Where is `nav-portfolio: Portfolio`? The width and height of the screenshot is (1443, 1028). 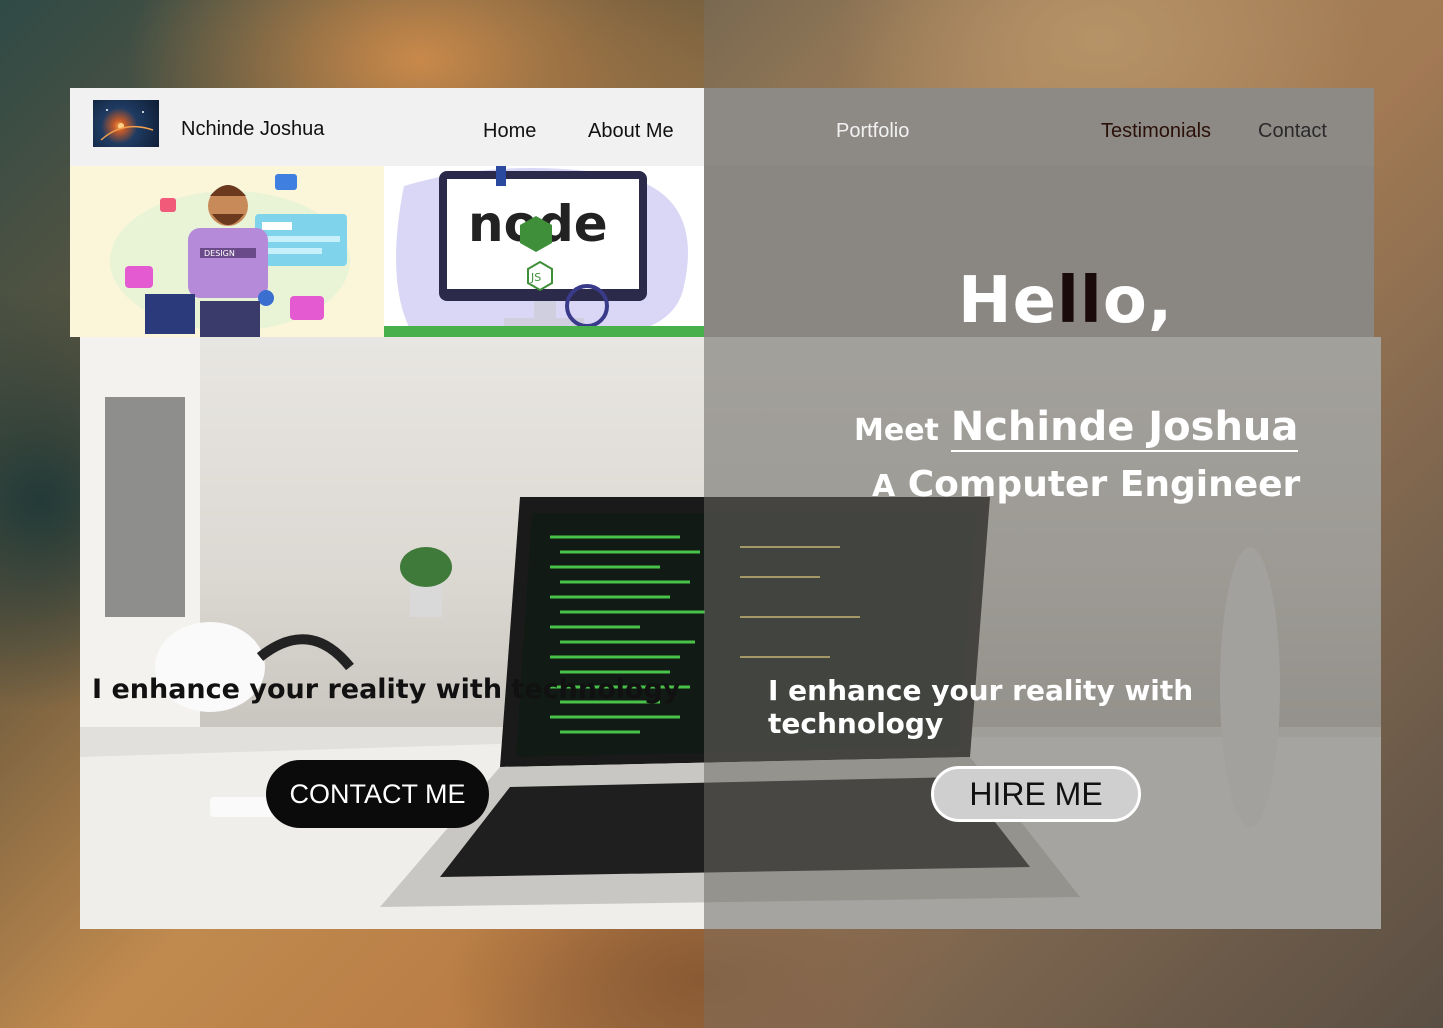
nav-portfolio: Portfolio is located at coordinates (872, 131).